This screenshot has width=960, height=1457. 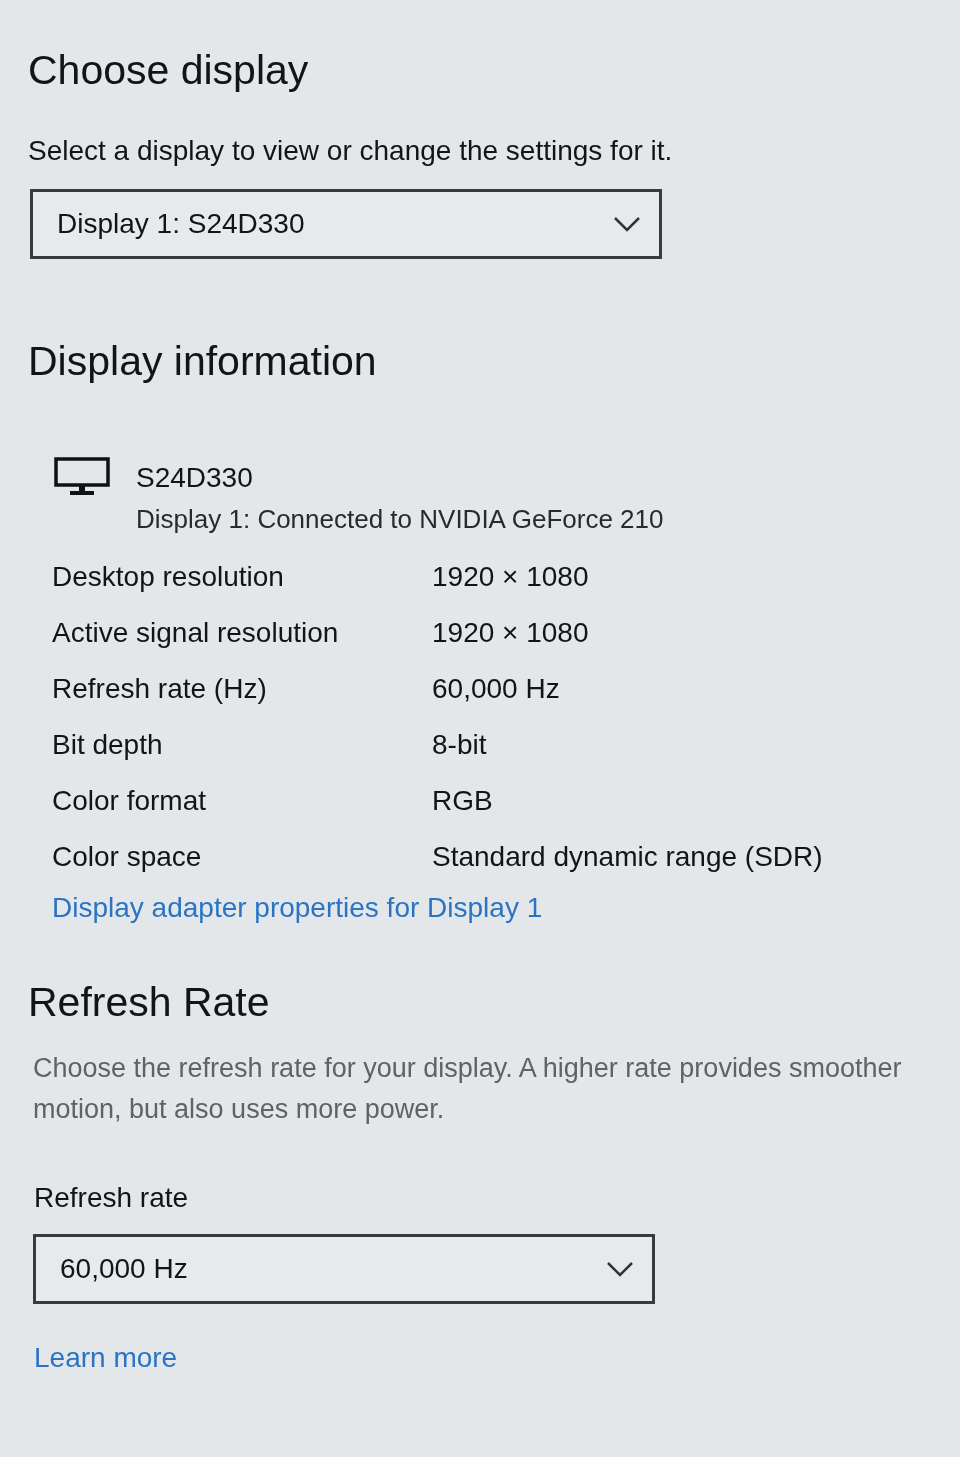 What do you see at coordinates (168, 577) in the screenshot?
I see `info-label: Desktop resolution` at bounding box center [168, 577].